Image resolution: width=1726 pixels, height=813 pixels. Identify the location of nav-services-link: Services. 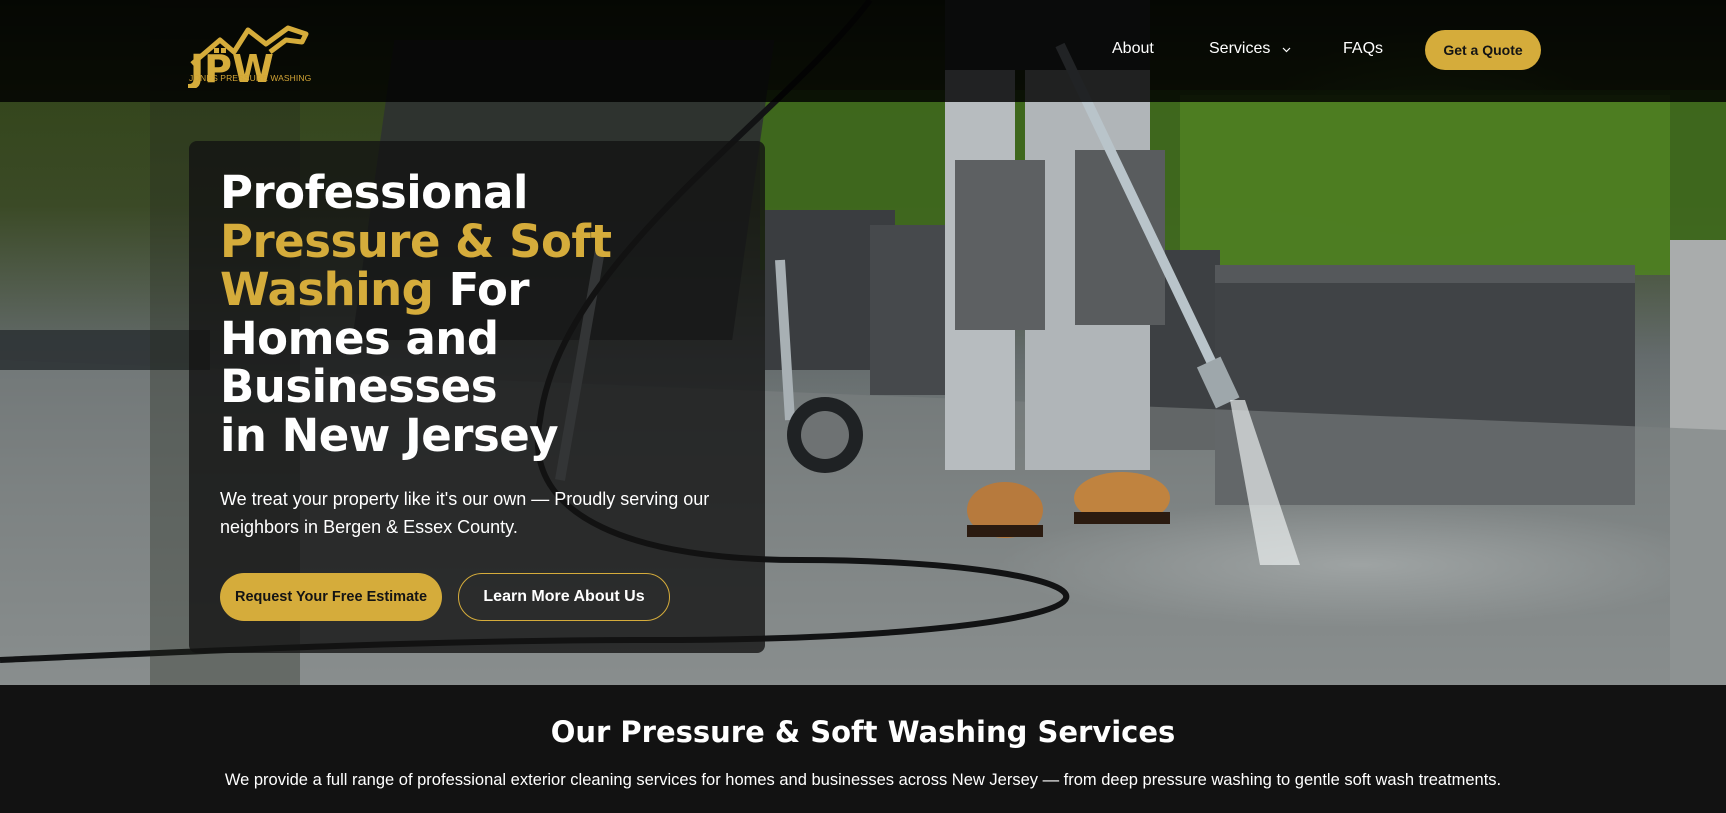
(1239, 49).